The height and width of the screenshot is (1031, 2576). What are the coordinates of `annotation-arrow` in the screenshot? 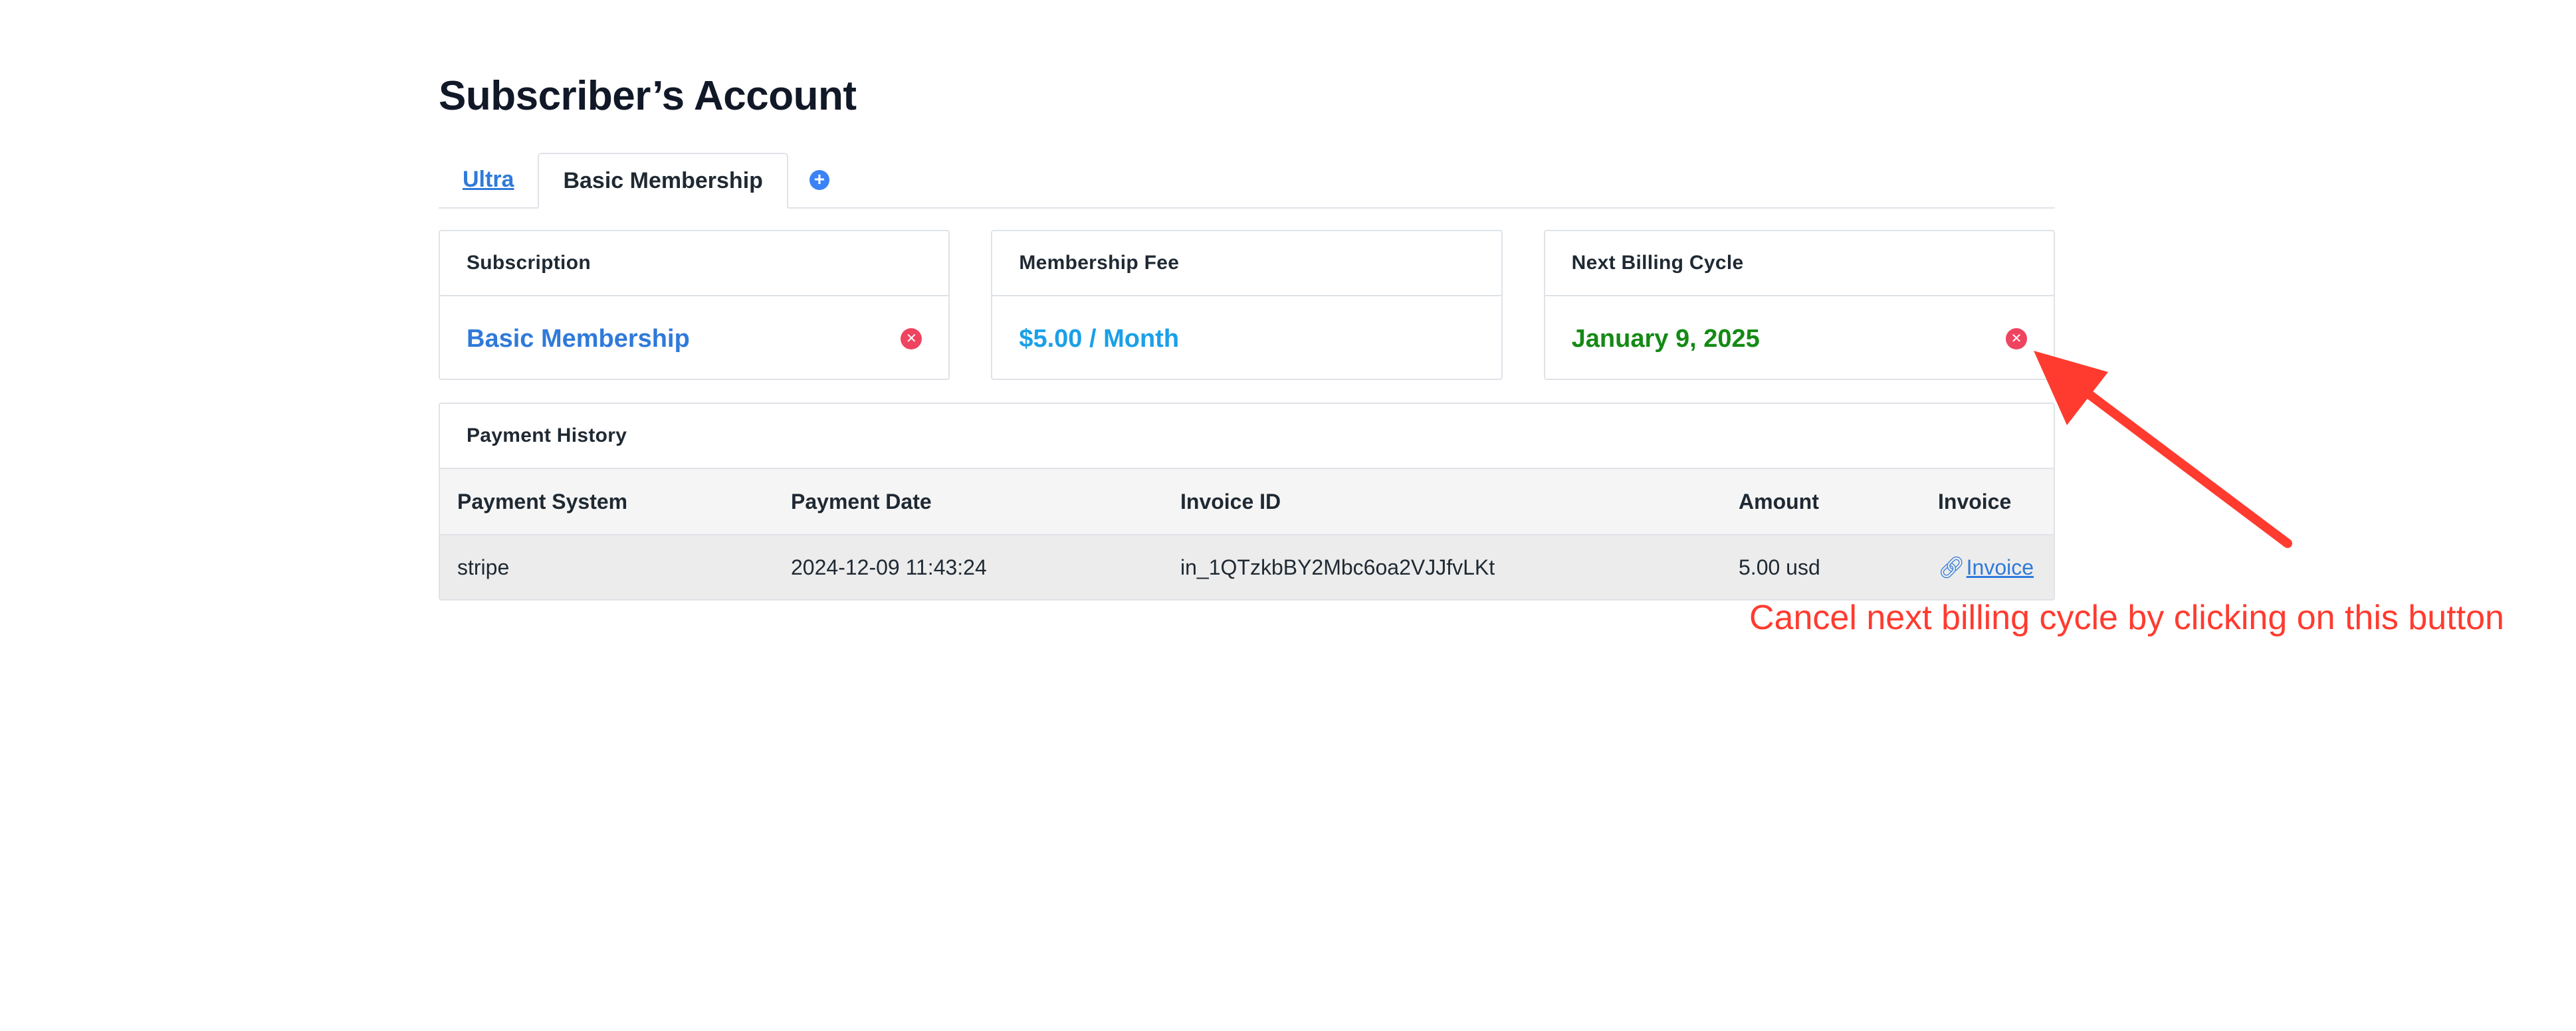 It's located at (2163, 449).